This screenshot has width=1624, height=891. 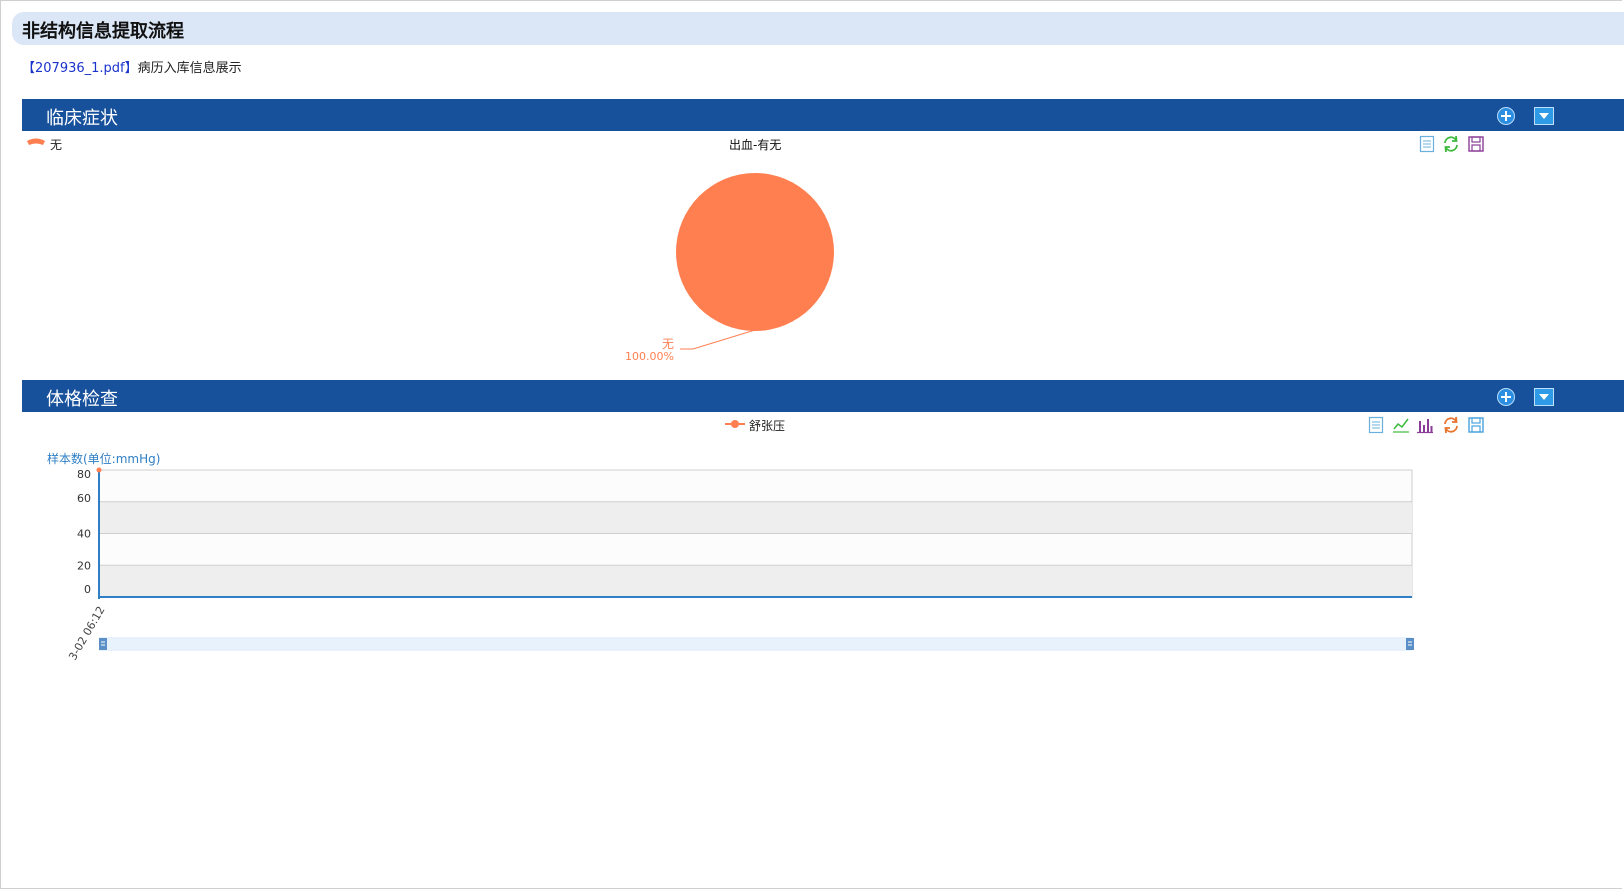 I want to click on x-tick-label: 3-02 06:12, so click(x=86, y=633).